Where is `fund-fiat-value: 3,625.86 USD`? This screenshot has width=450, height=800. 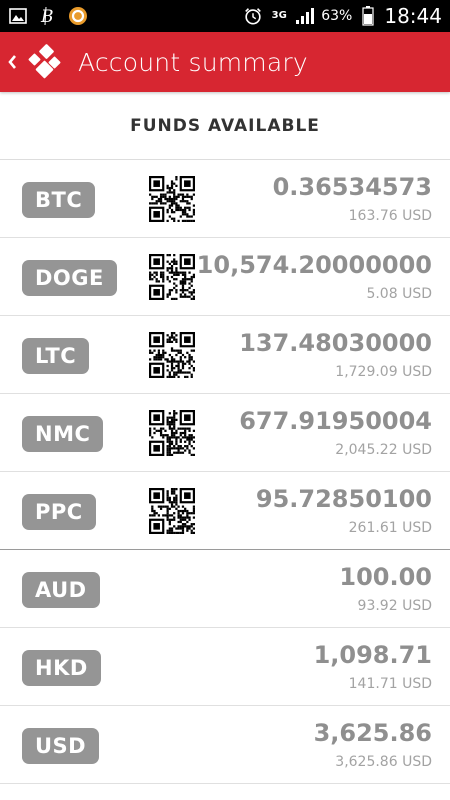 fund-fiat-value: 3,625.86 USD is located at coordinates (383, 762).